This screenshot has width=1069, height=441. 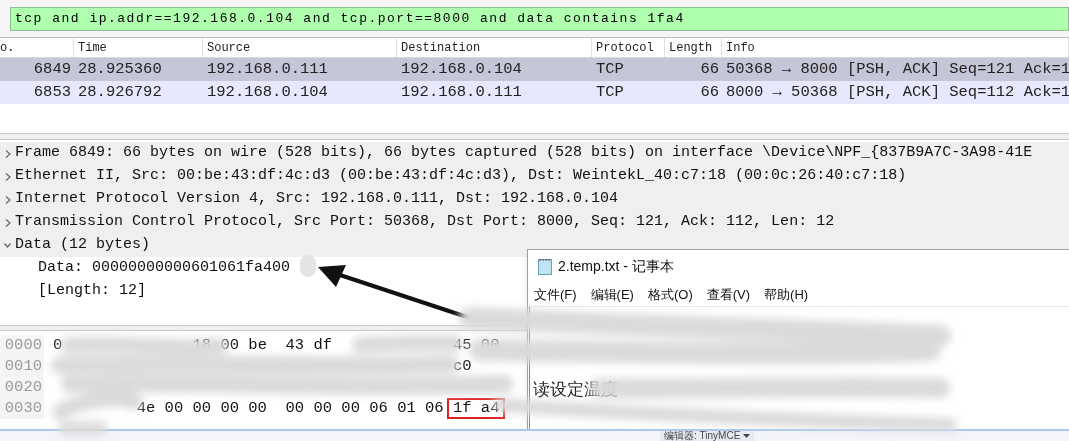 What do you see at coordinates (897, 92) in the screenshot?
I see `packet-cell-text: 8000 → 50368 [PSH, ACK] Seq=112 Ack=1` at bounding box center [897, 92].